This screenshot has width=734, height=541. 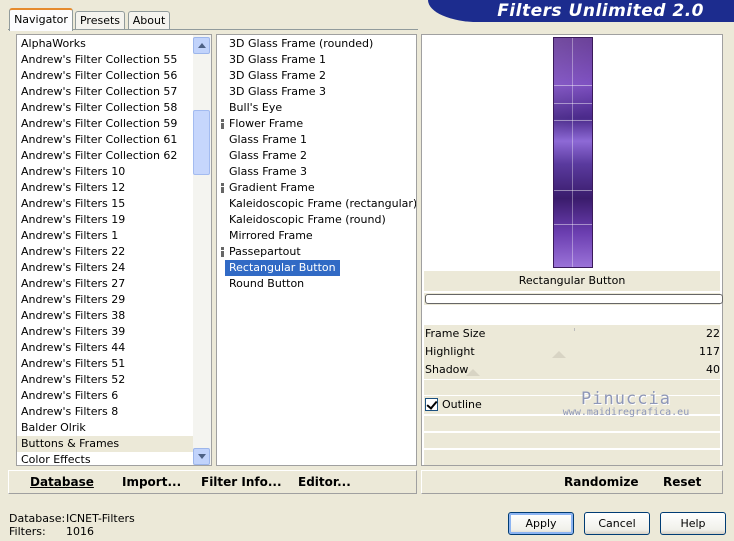 I want to click on category-item: Andrew's Filters 10, so click(x=105, y=172).